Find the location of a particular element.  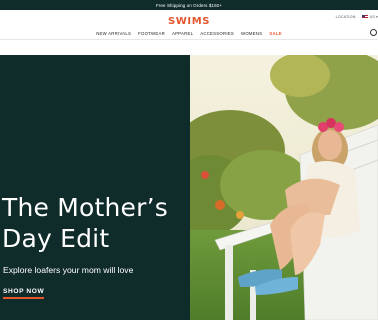

search-icon is located at coordinates (373, 32).